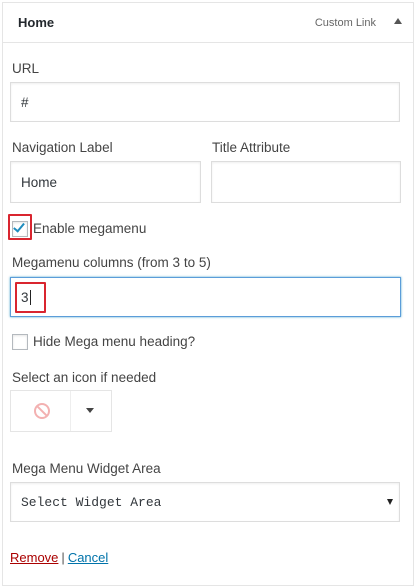 This screenshot has height=588, width=416. Describe the element at coordinates (390, 502) in the screenshot. I see `select-caret-icon` at that location.